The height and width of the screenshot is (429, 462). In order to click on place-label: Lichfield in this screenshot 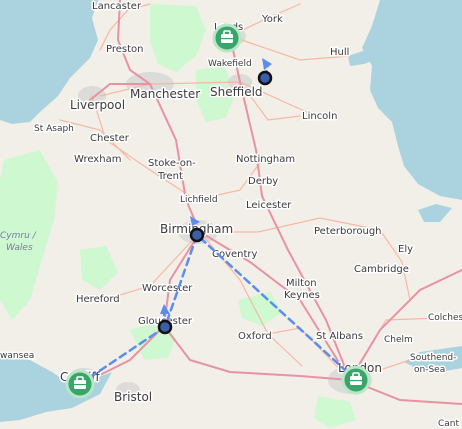, I will do `click(199, 200)`.